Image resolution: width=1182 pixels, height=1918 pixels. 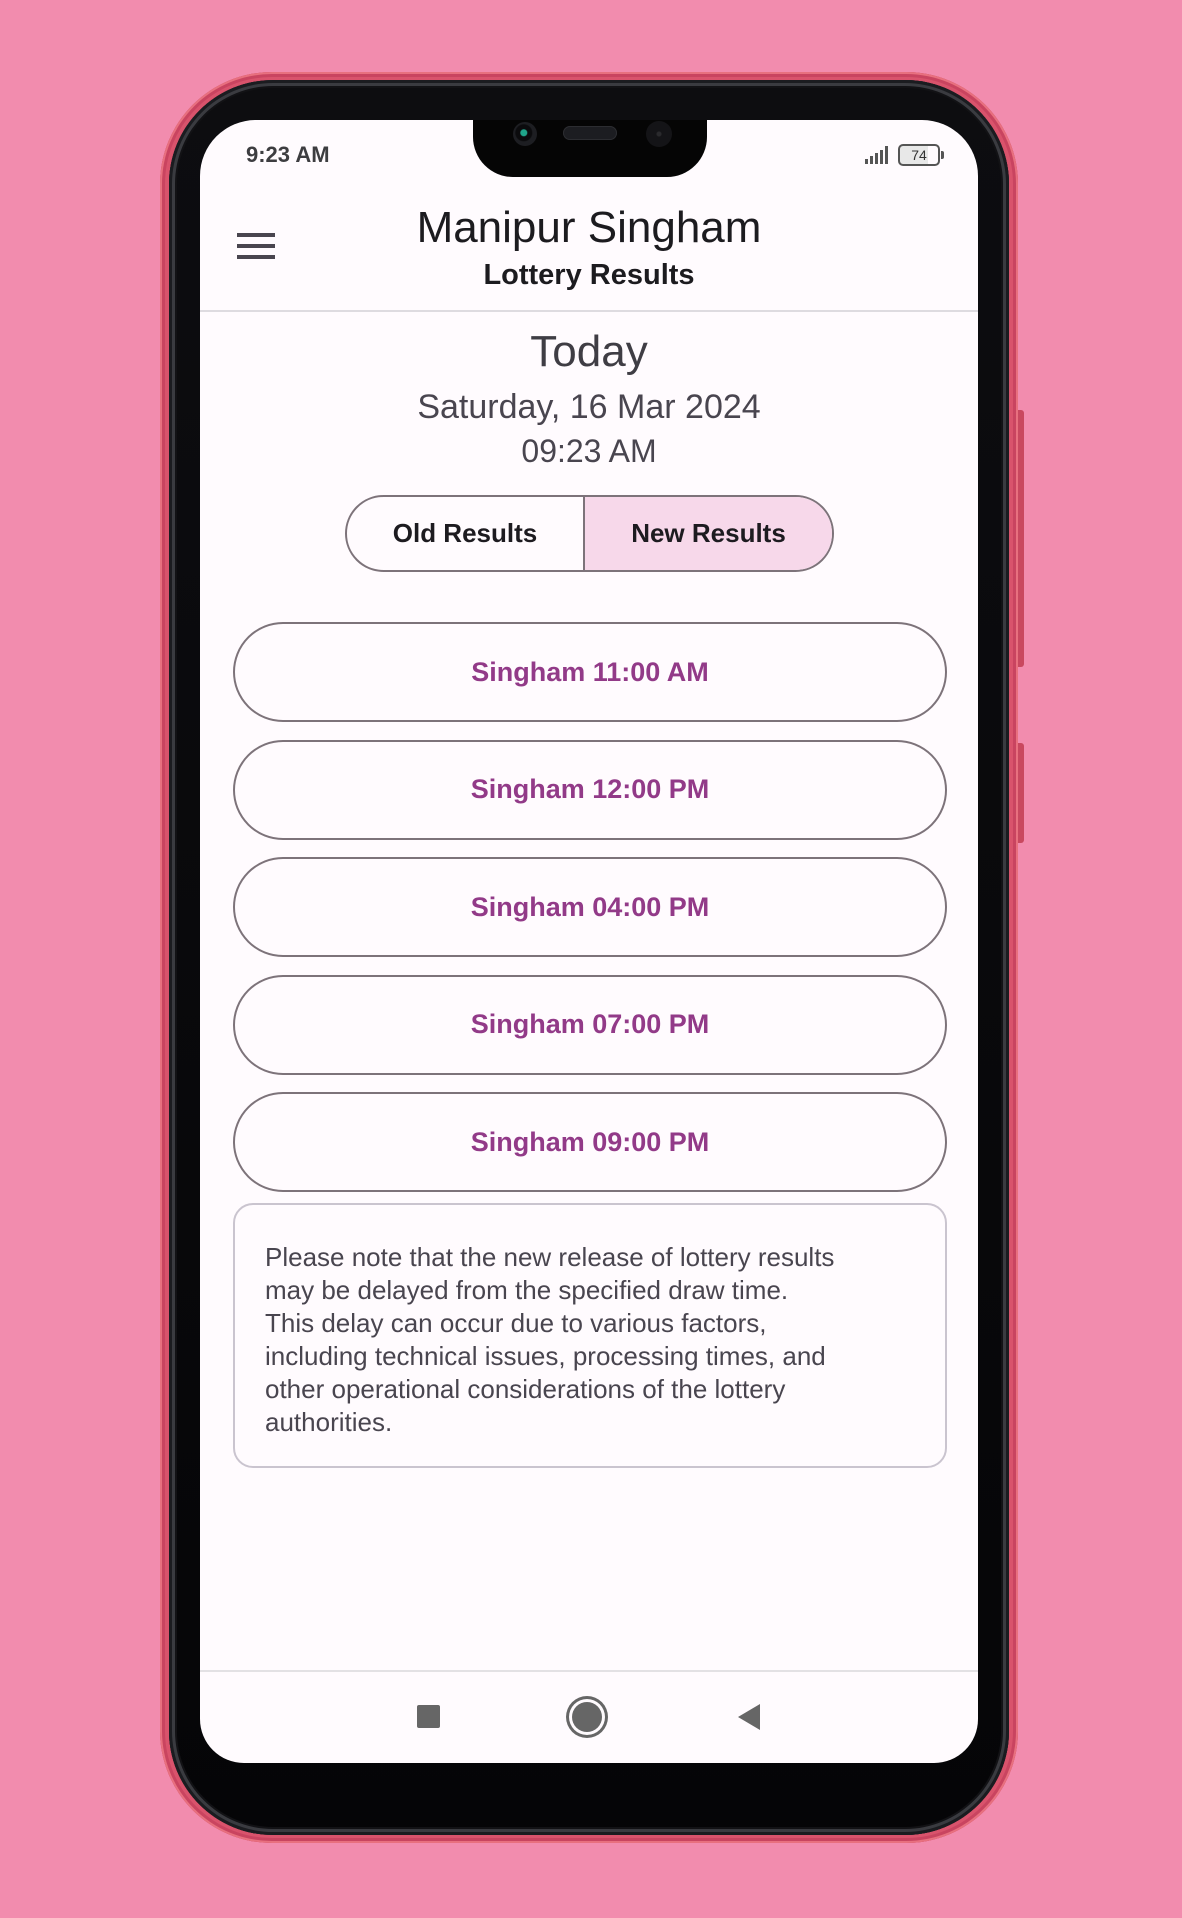 I want to click on earpiece-speaker-icon, so click(x=590, y=133).